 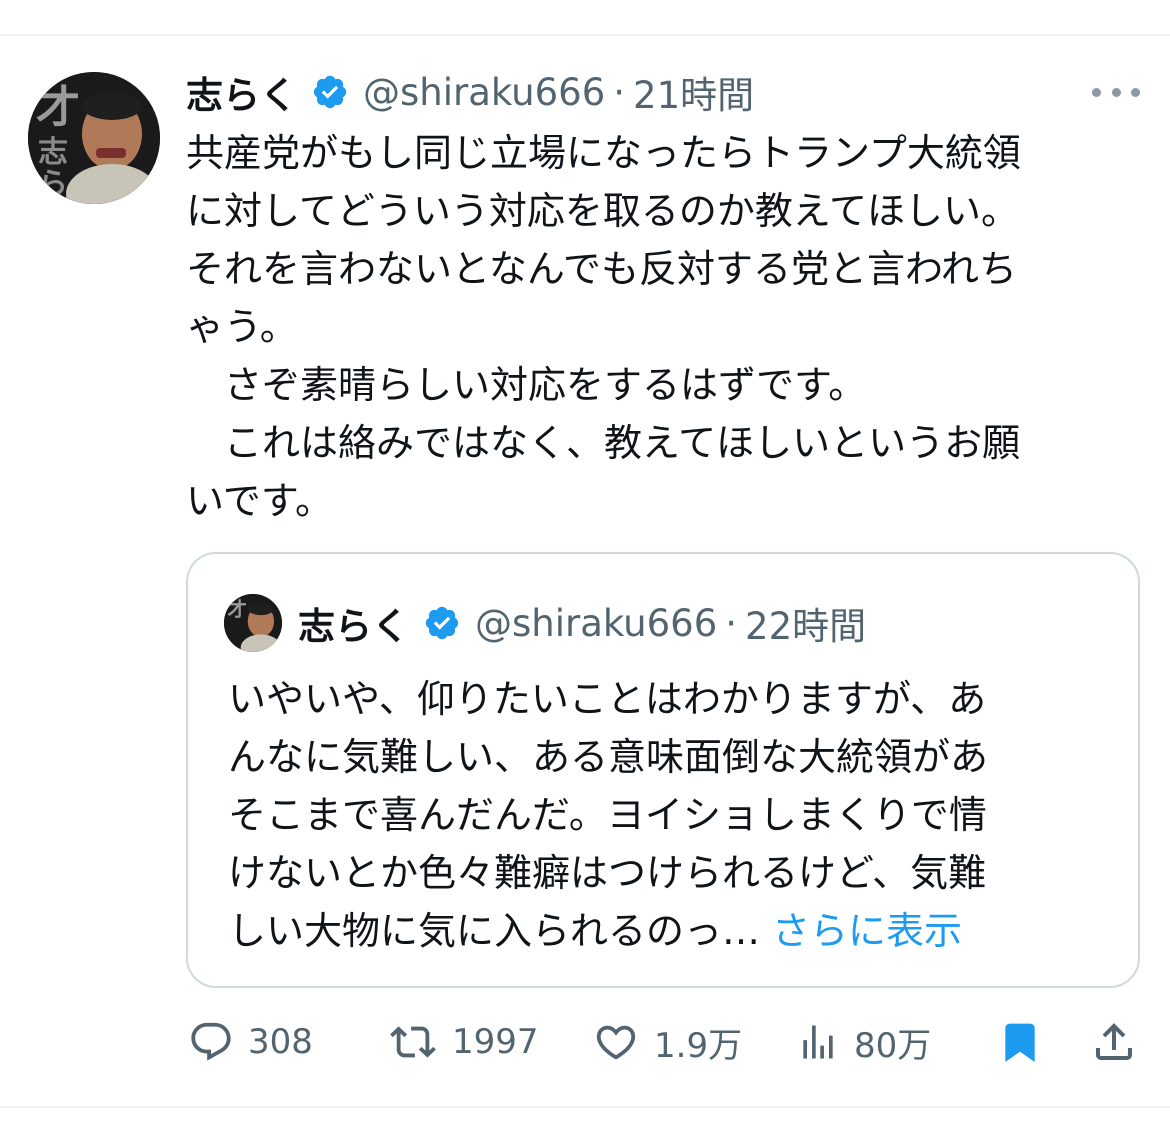 I want to click on svg-text: ら, so click(x=53, y=184).